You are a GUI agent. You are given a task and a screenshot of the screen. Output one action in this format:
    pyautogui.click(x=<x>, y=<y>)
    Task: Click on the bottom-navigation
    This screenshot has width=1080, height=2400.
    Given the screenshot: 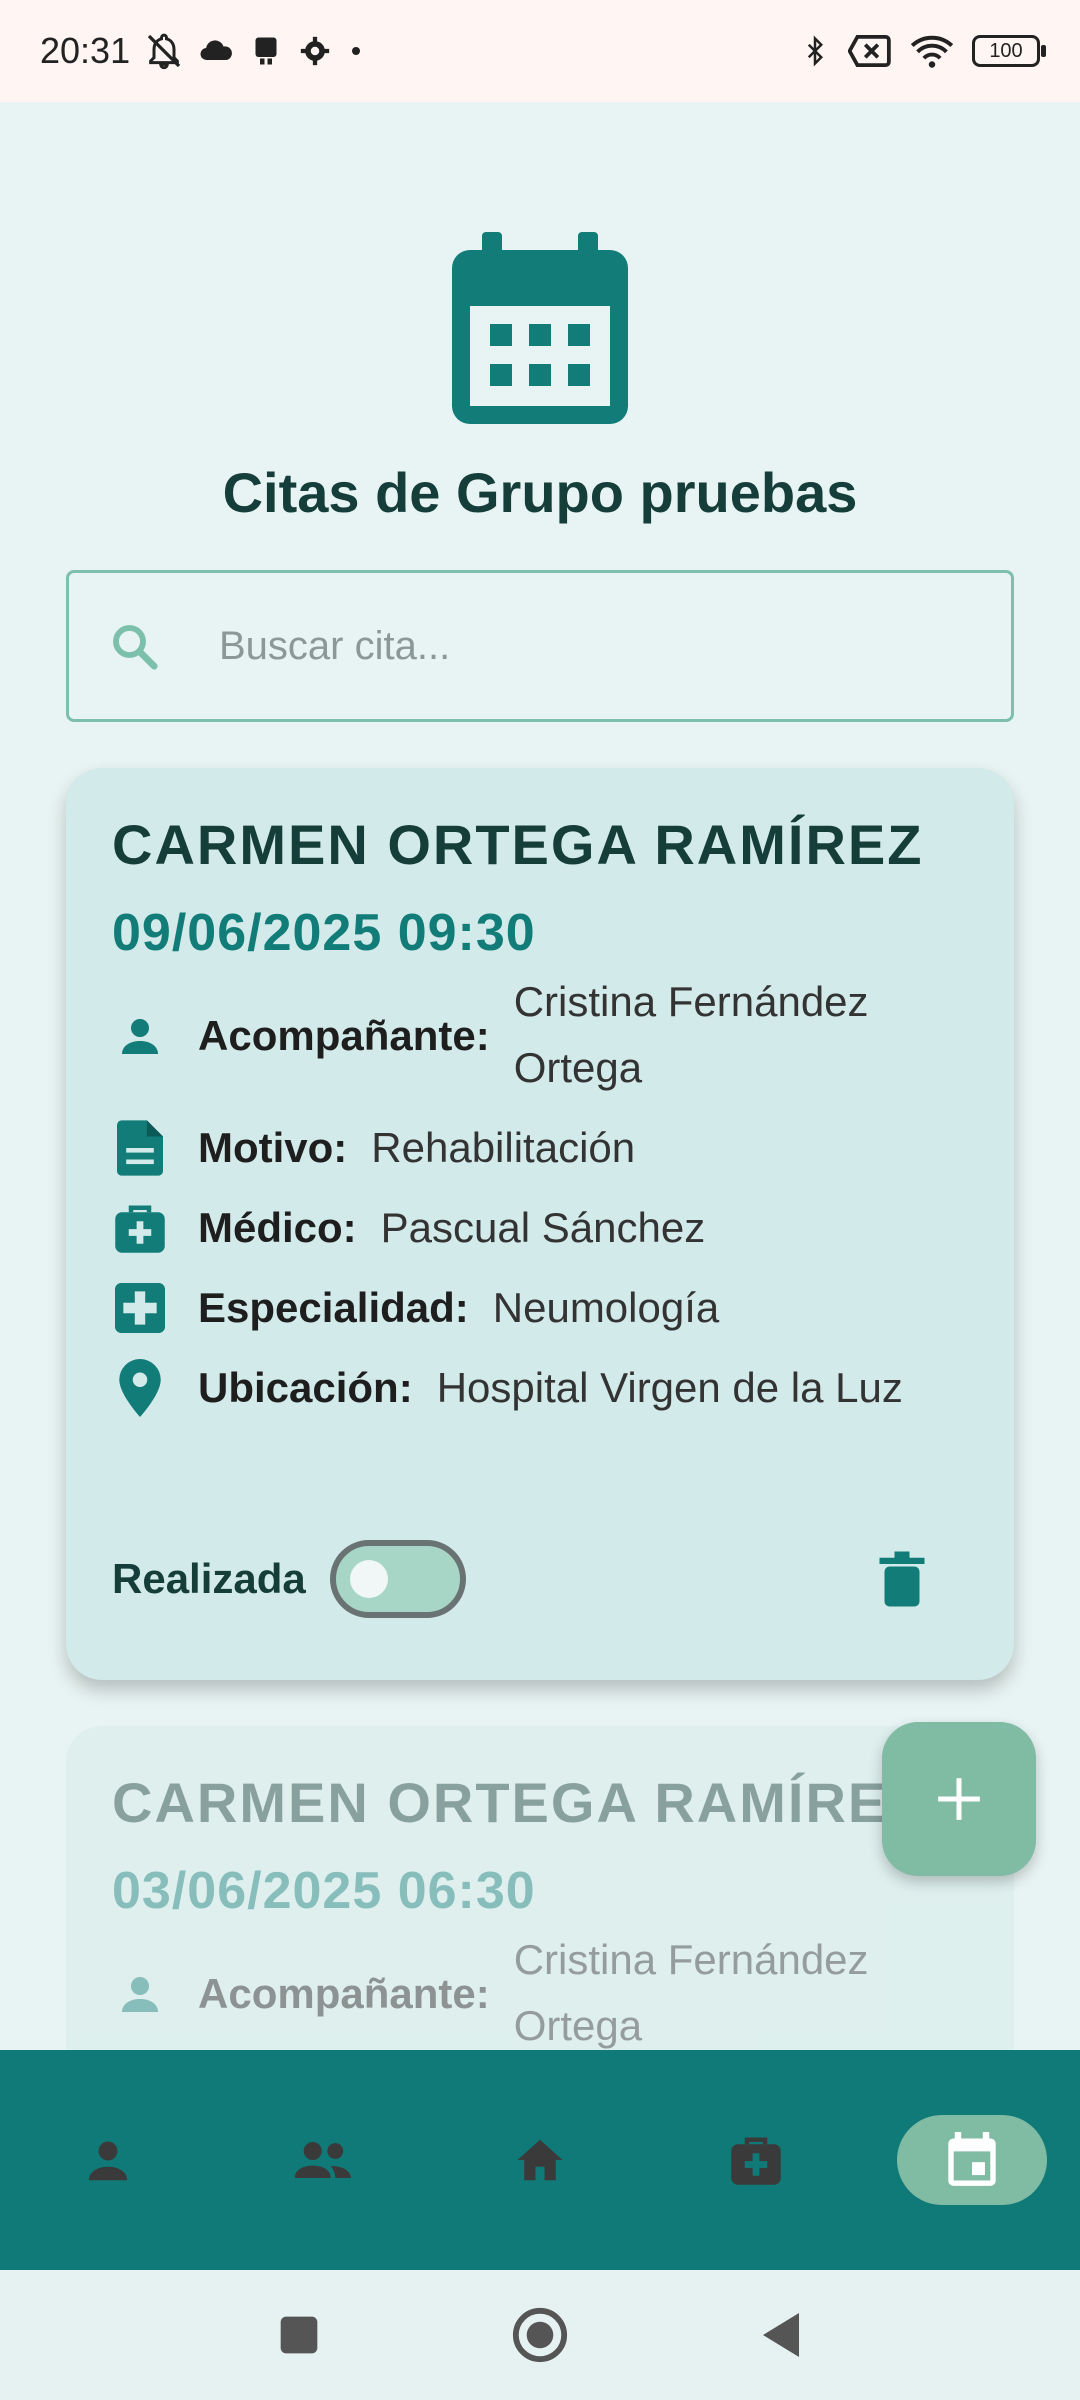 What is the action you would take?
    pyautogui.click(x=540, y=2160)
    